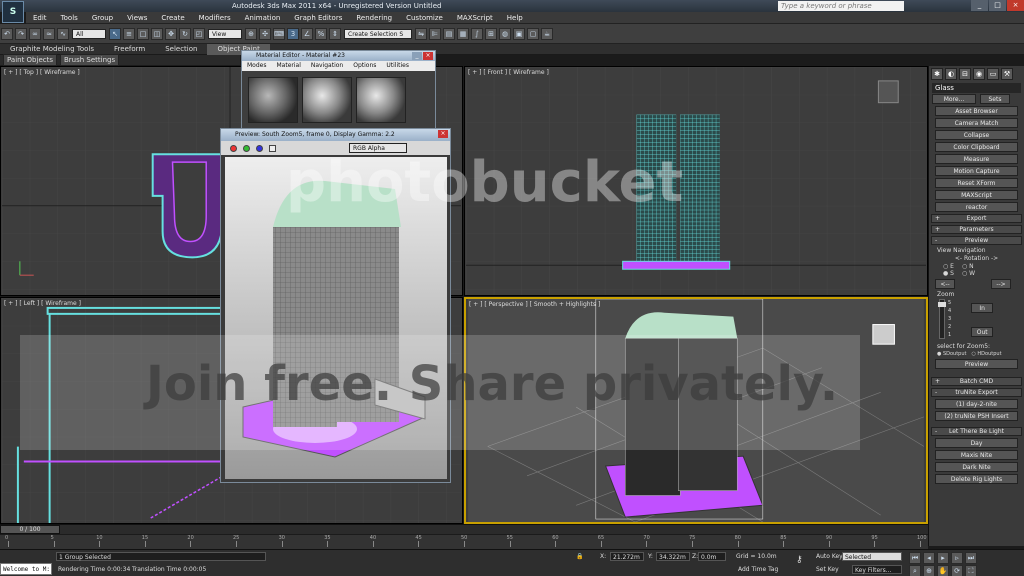 The width and height of the screenshot is (1024, 576). What do you see at coordinates (979, 74) in the screenshot?
I see `motion-tab-icon: ◉` at bounding box center [979, 74].